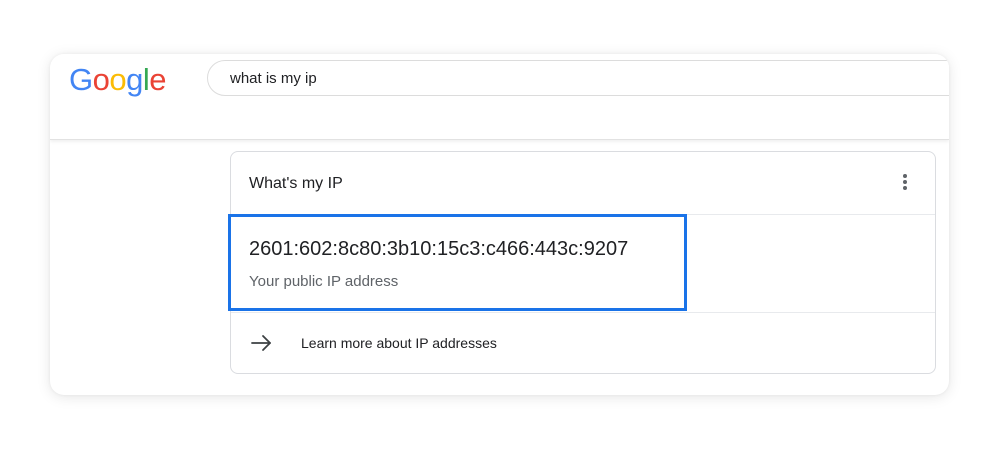 The height and width of the screenshot is (450, 1000). What do you see at coordinates (158, 79) in the screenshot?
I see `logo-letter: e` at bounding box center [158, 79].